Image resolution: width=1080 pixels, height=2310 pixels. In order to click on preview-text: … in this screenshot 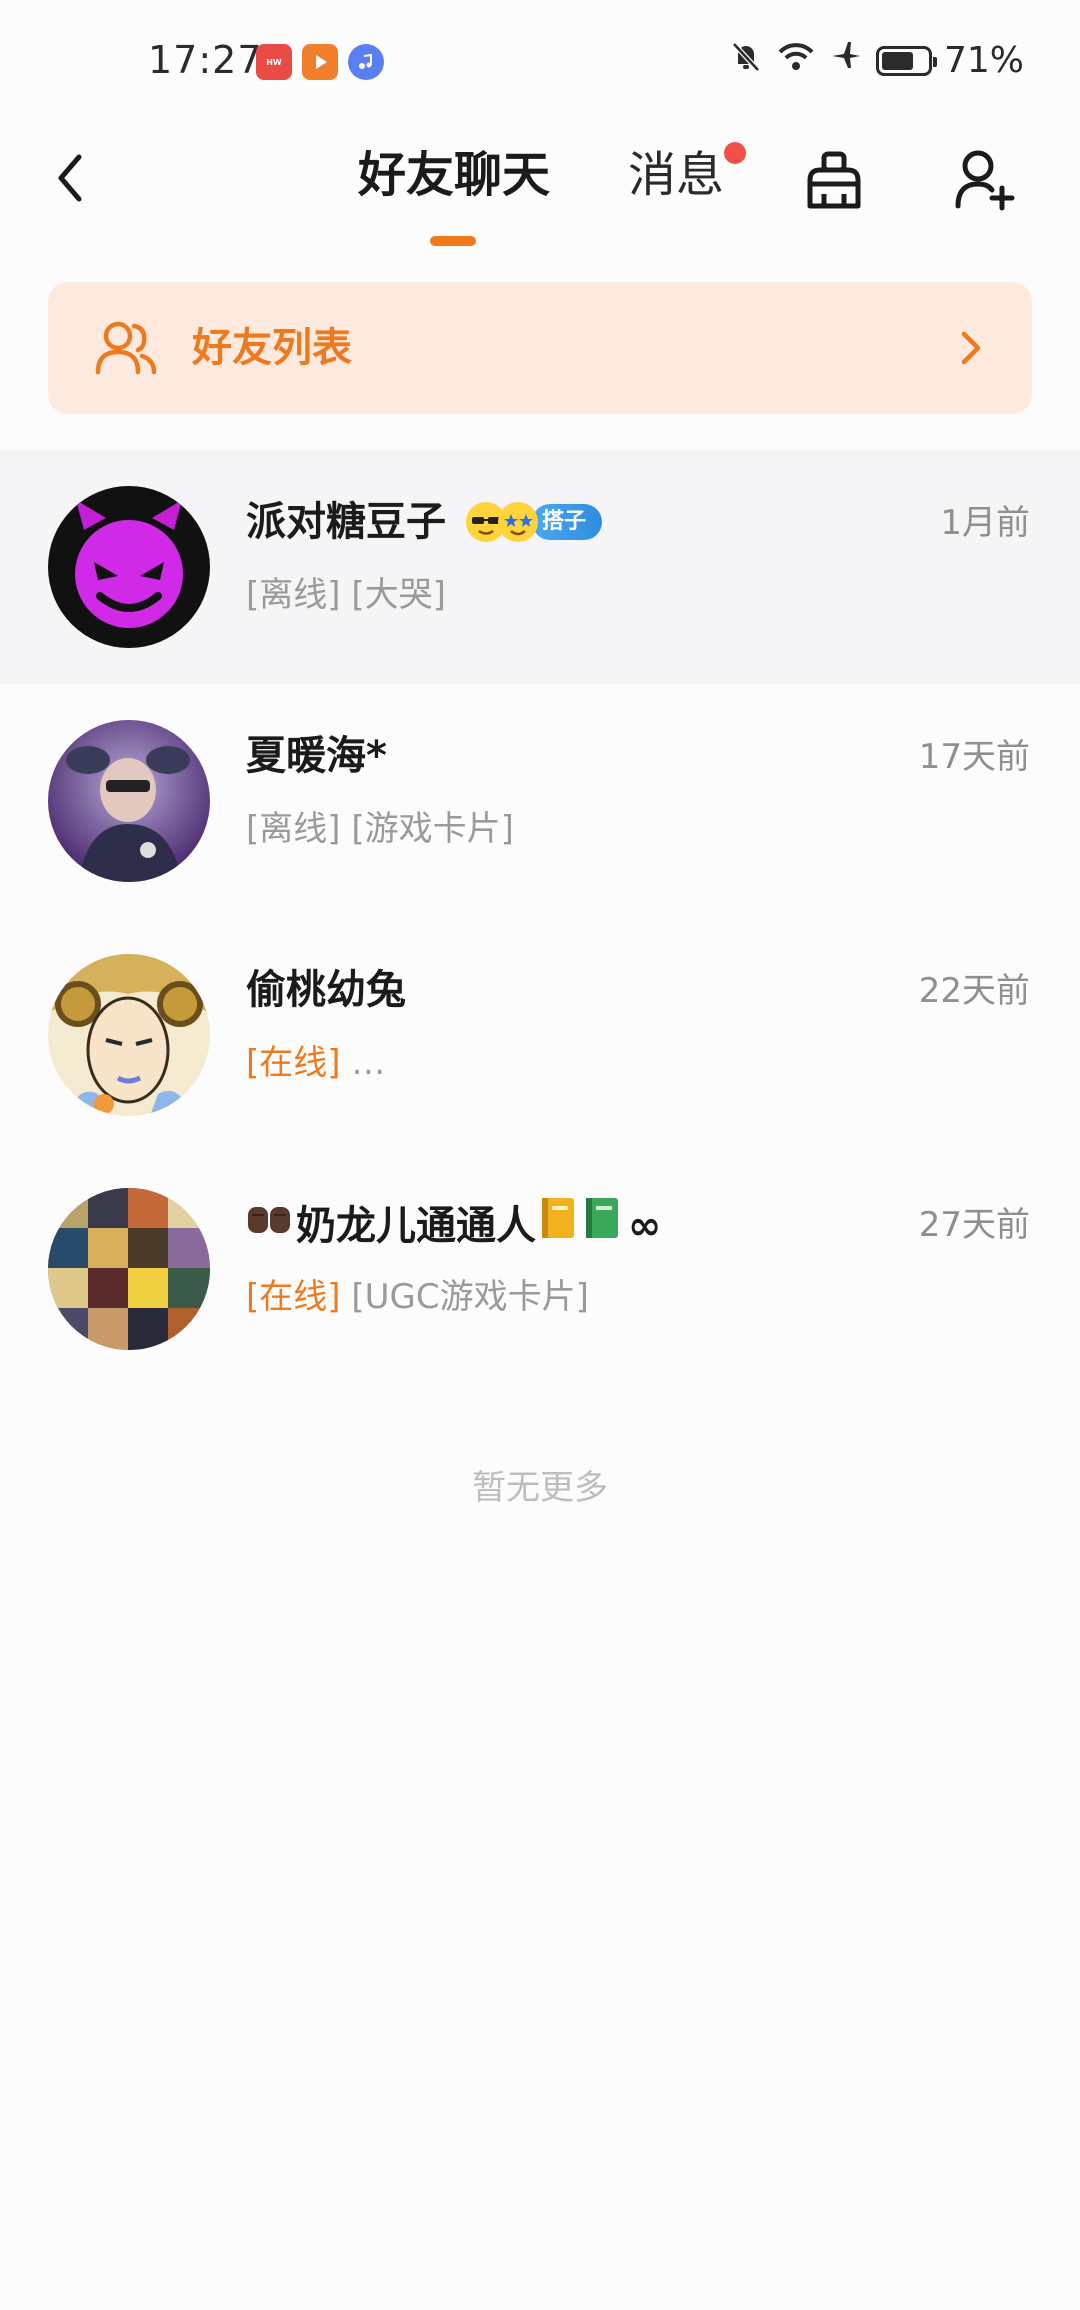, I will do `click(363, 1063)`.